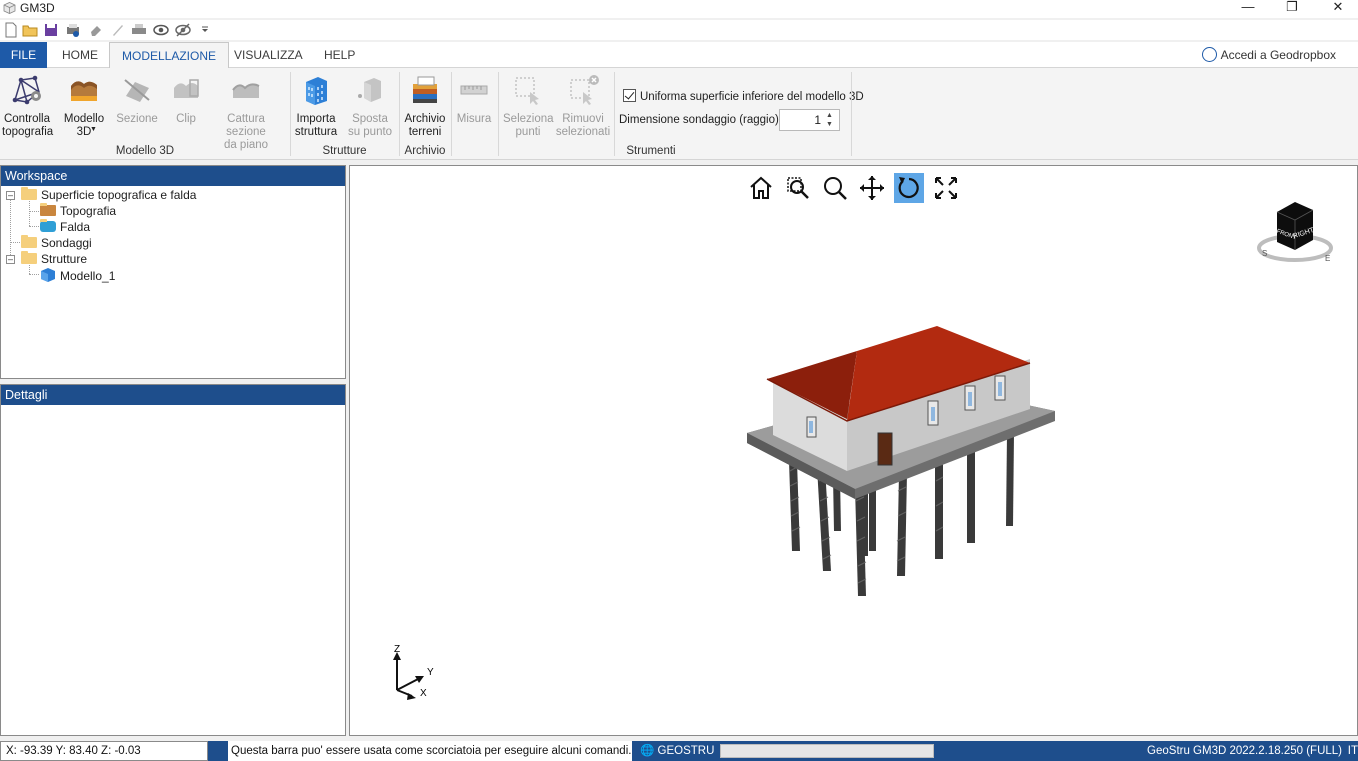 This screenshot has height=761, width=1358. I want to click on building-icon, so click(48, 275).